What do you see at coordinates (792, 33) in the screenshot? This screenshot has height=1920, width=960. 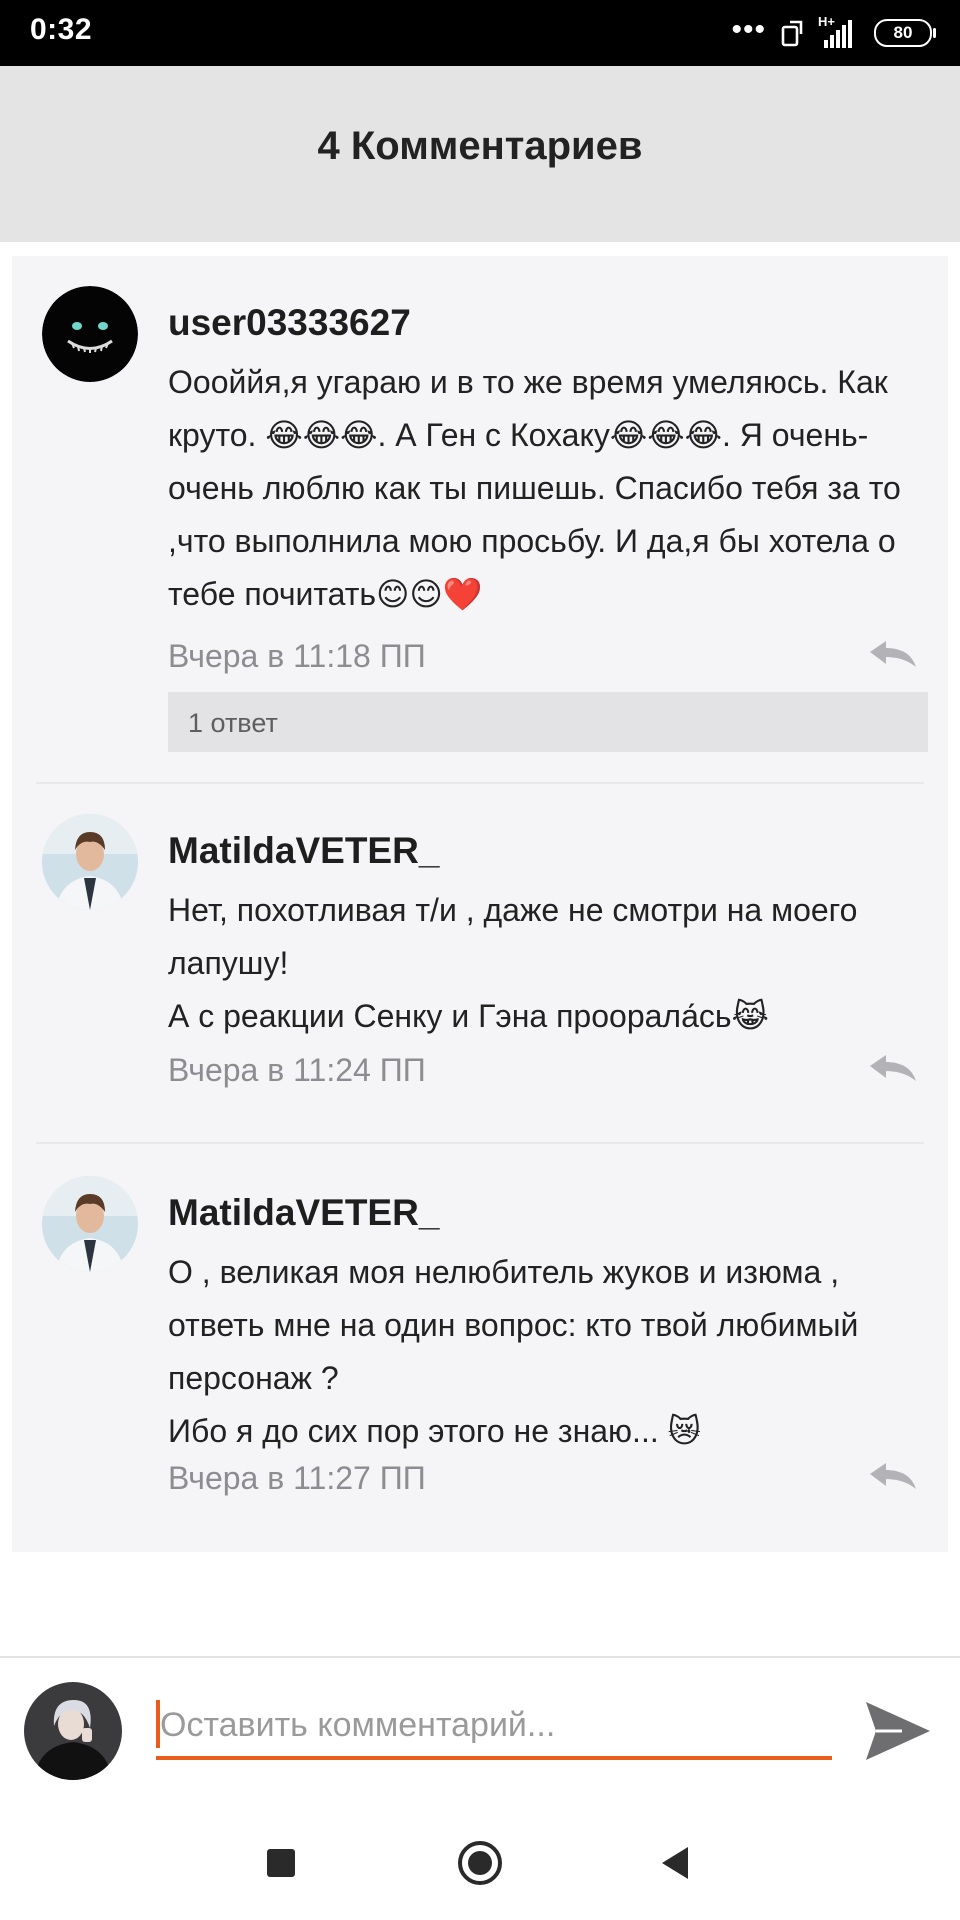 I see `screen-rotate-icon` at bounding box center [792, 33].